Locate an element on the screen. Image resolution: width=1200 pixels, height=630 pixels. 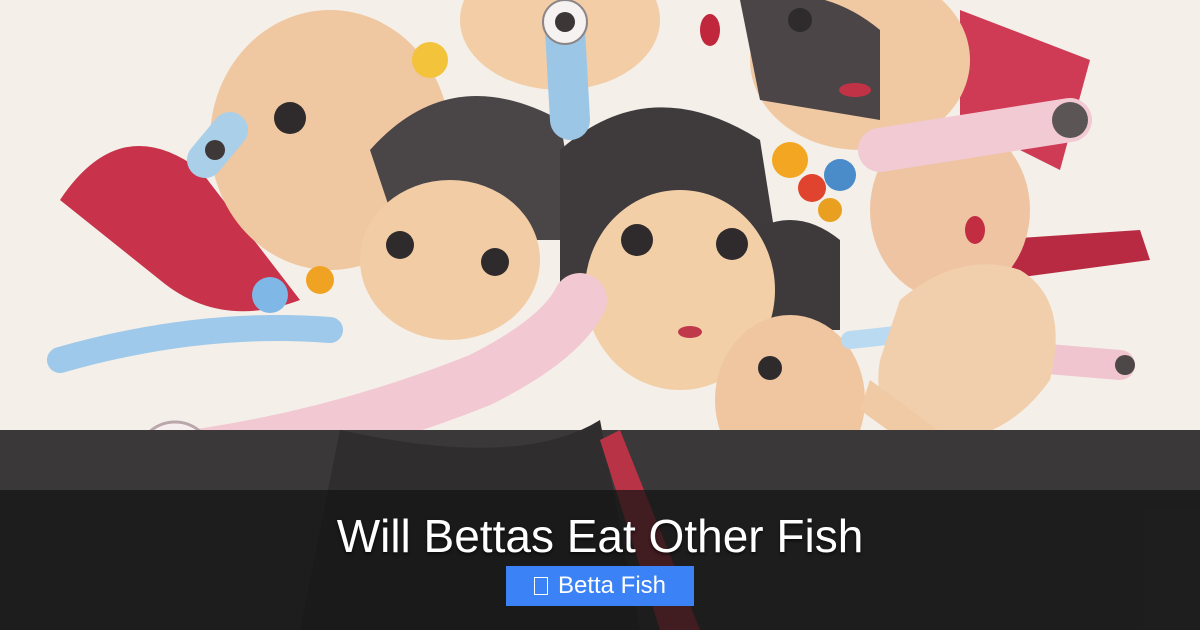
category-label: Betta Fish is located at coordinates (612, 585).